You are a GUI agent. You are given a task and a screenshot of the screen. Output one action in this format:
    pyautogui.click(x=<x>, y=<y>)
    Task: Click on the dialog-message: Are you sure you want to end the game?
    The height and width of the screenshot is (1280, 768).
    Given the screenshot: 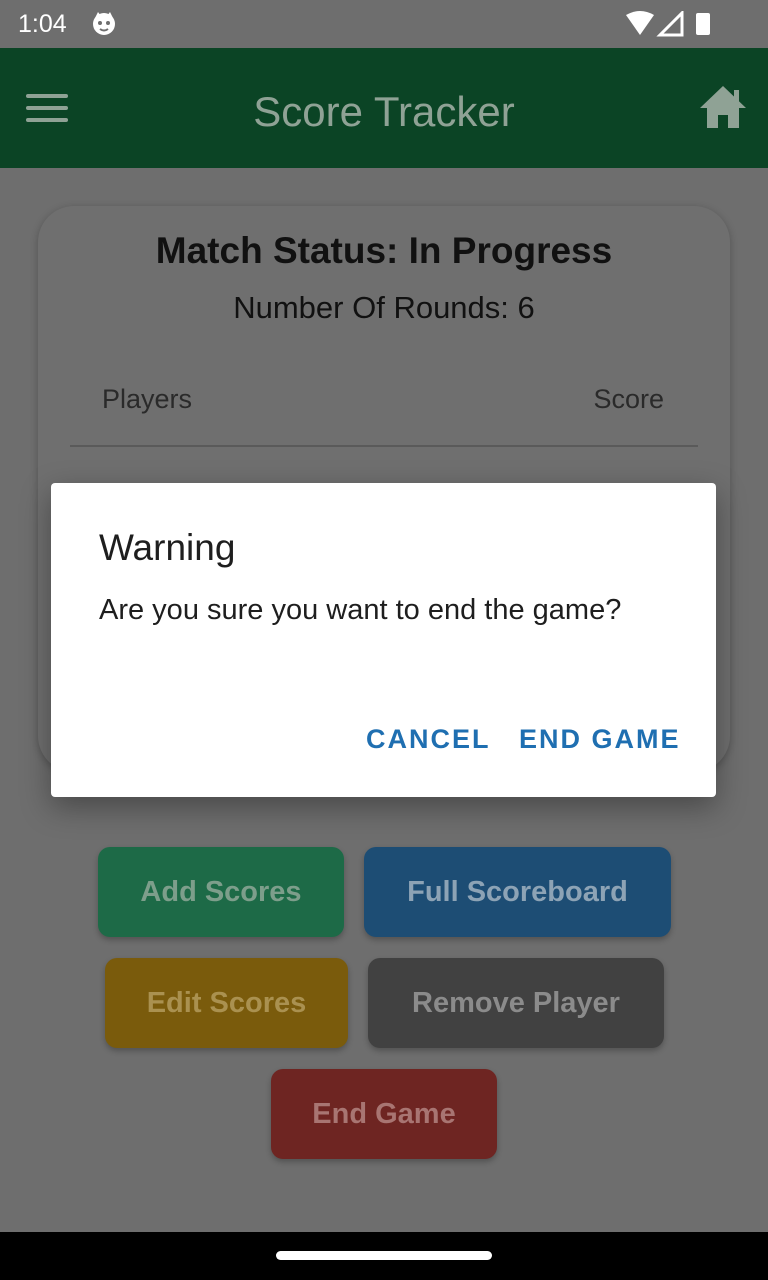 What is the action you would take?
    pyautogui.click(x=360, y=610)
    